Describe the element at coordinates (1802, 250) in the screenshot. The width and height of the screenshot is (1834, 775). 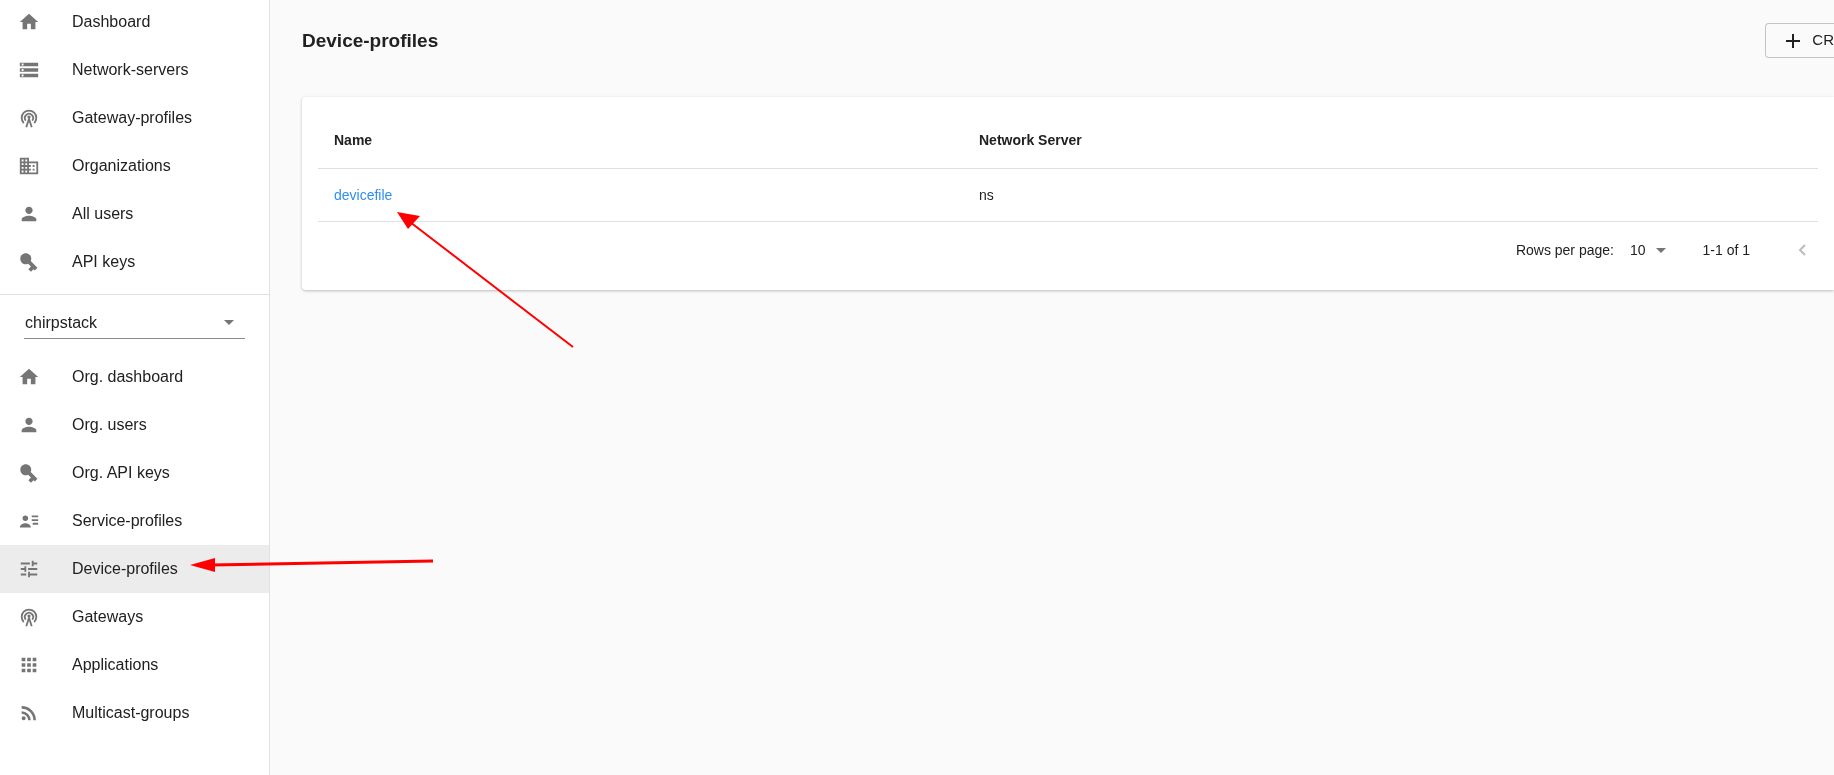
I see `chevron-left-icon` at that location.